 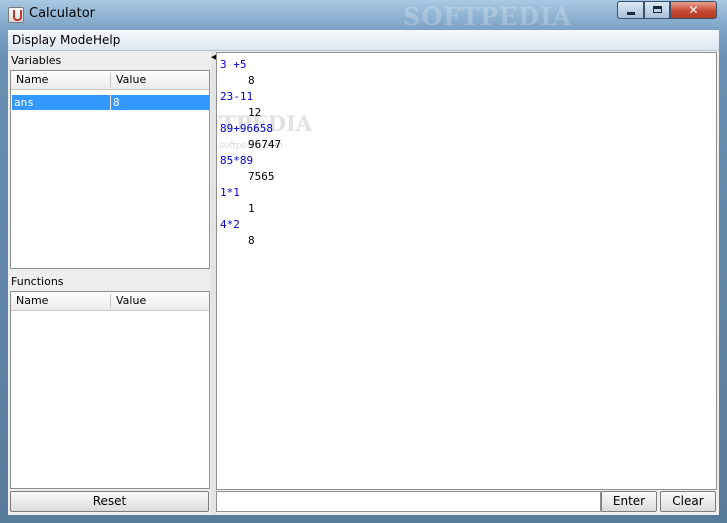 I want to click on variable-name-cell: ans, so click(x=23, y=102).